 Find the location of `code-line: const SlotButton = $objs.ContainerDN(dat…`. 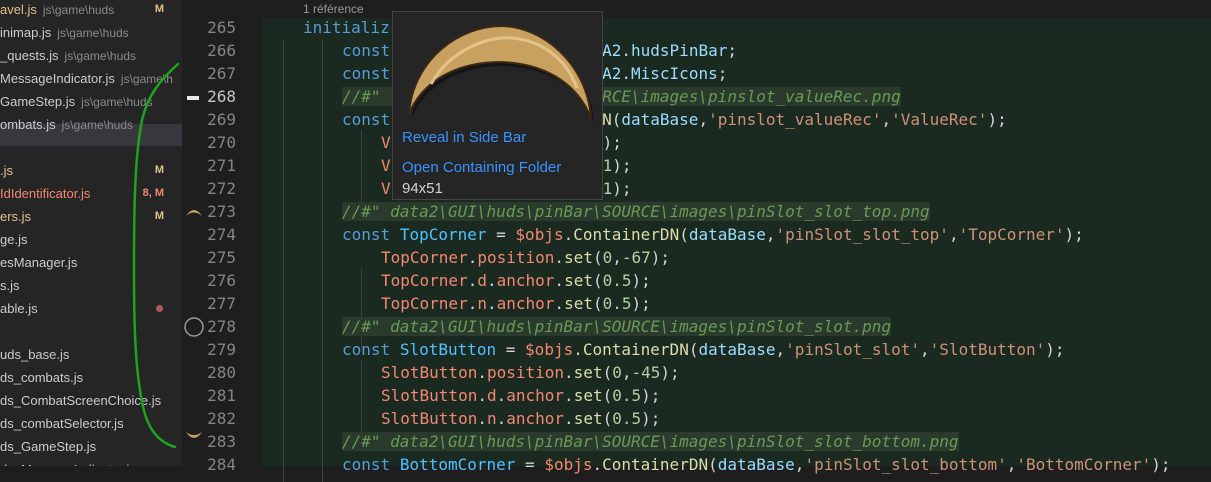

code-line: const SlotButton = $objs.ContainerDN(dat… is located at coordinates (703, 349).